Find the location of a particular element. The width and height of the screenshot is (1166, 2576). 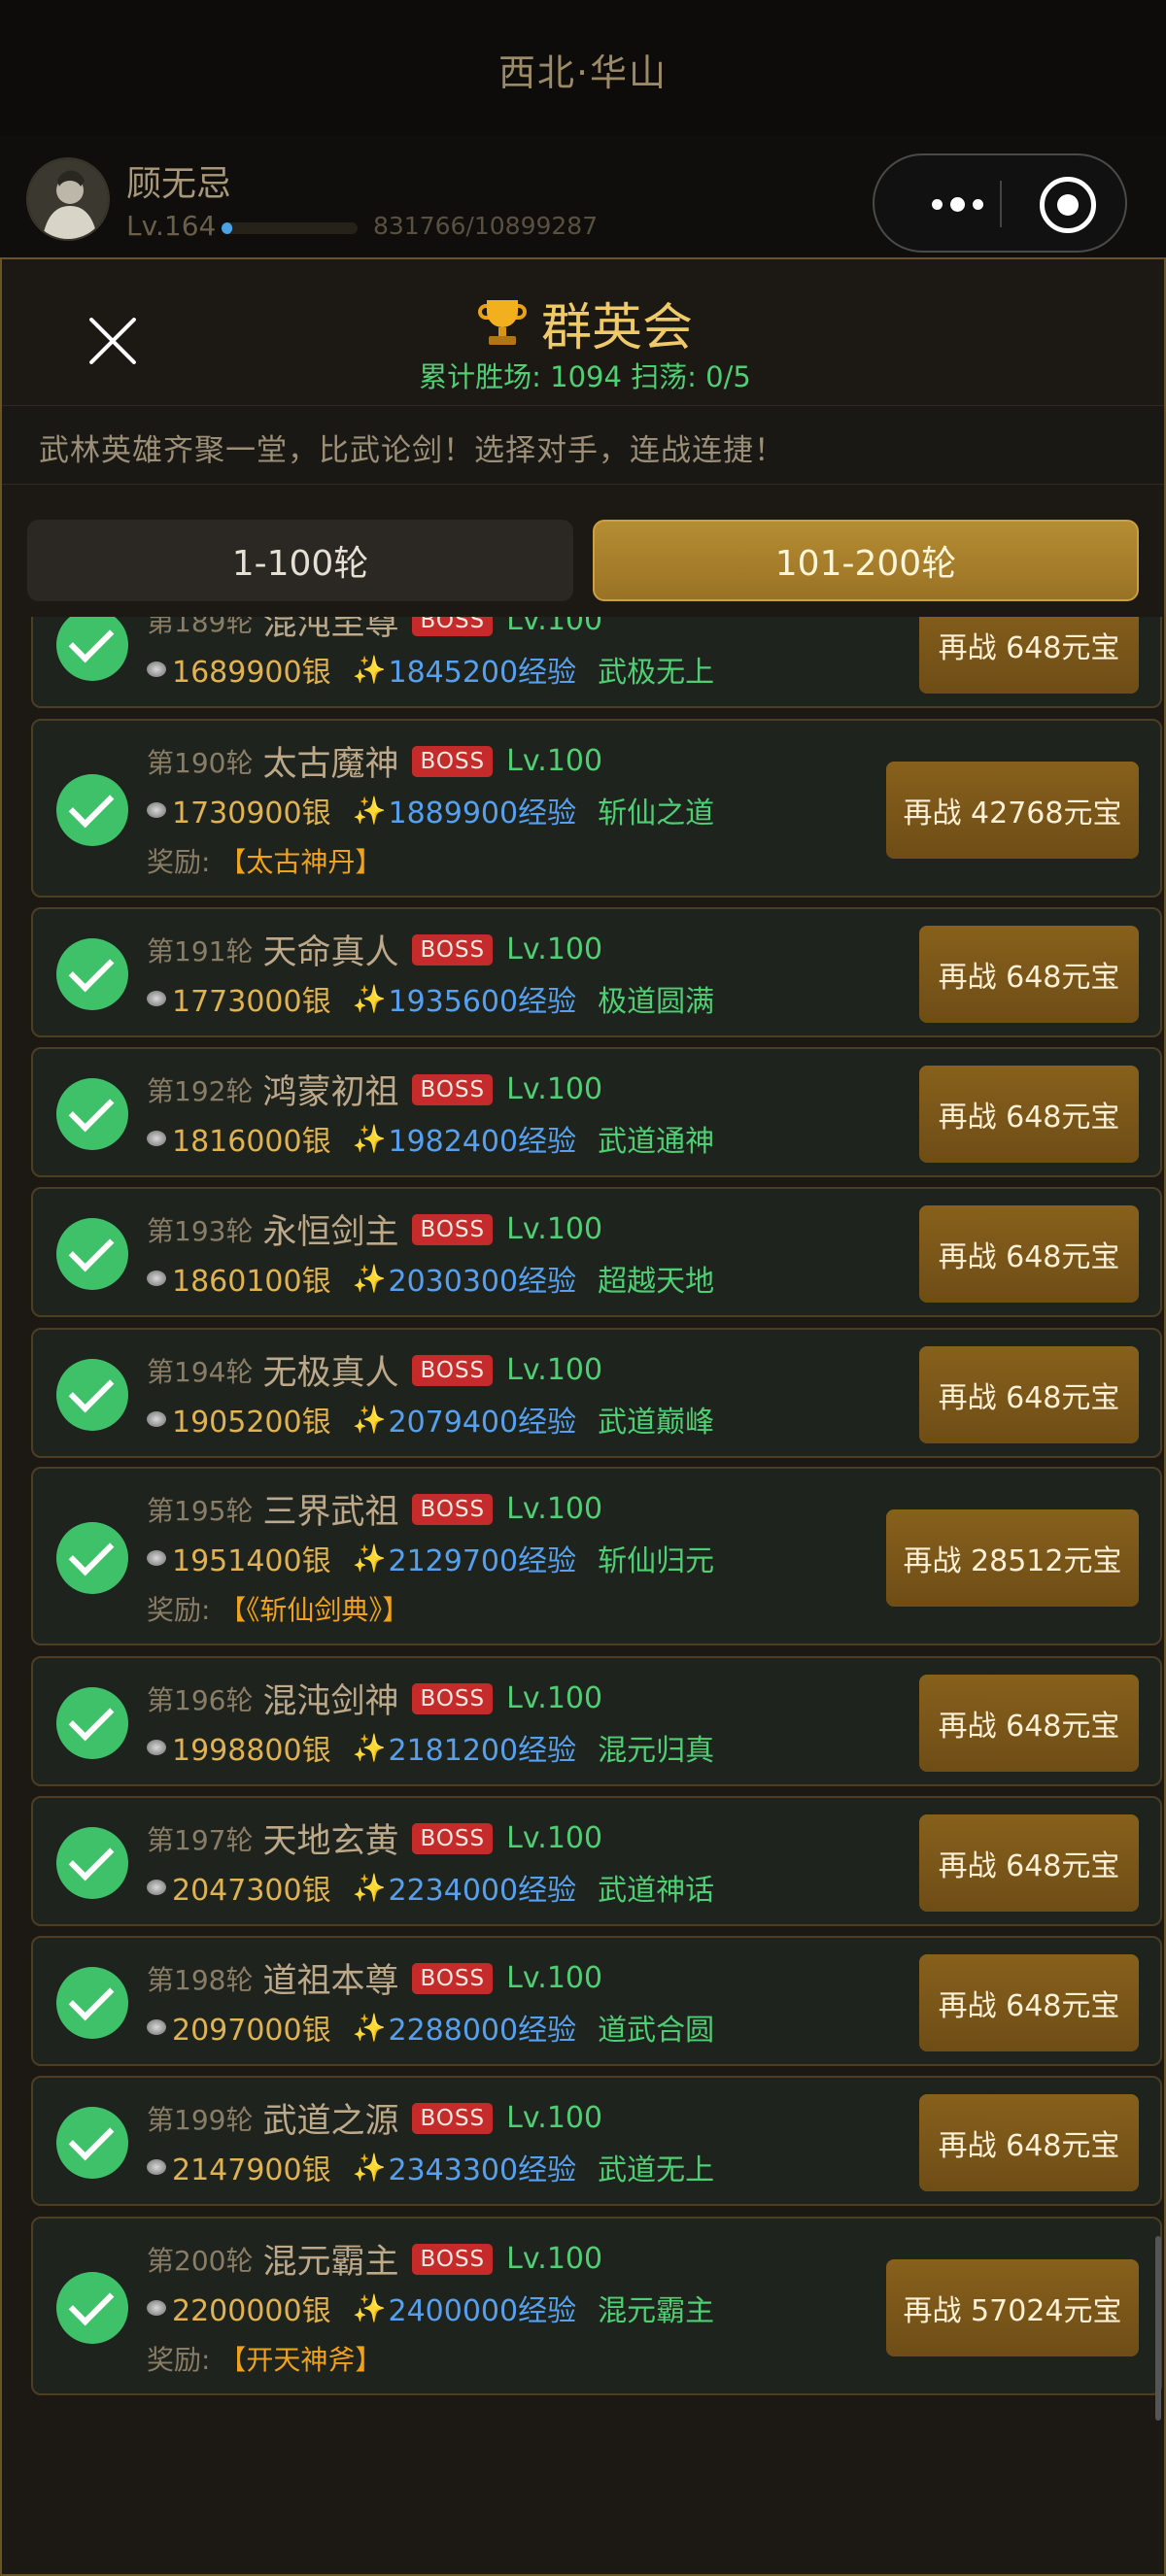

round-header: 第190轮 太古魔神 BOSS Lv.100 is located at coordinates (374, 761).